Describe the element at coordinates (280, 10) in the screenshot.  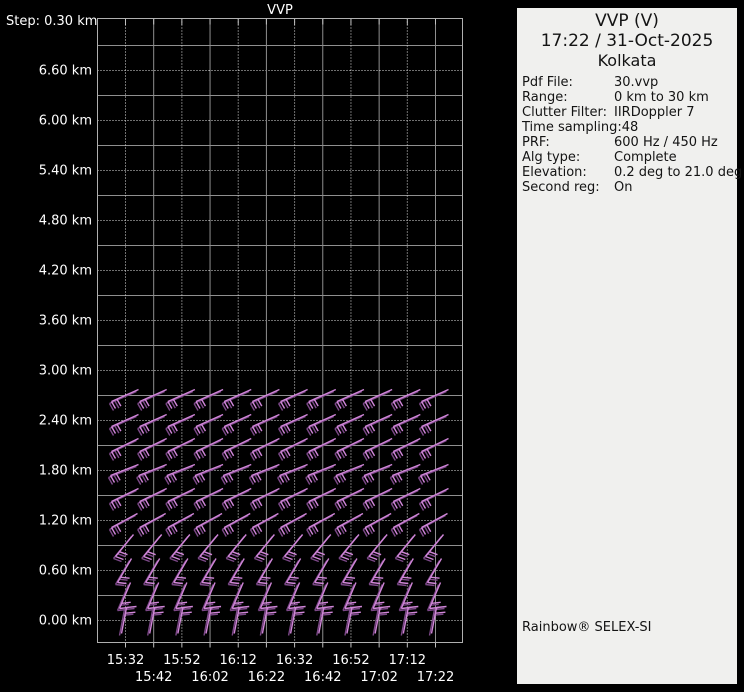
I see `chart-title: VVP` at that location.